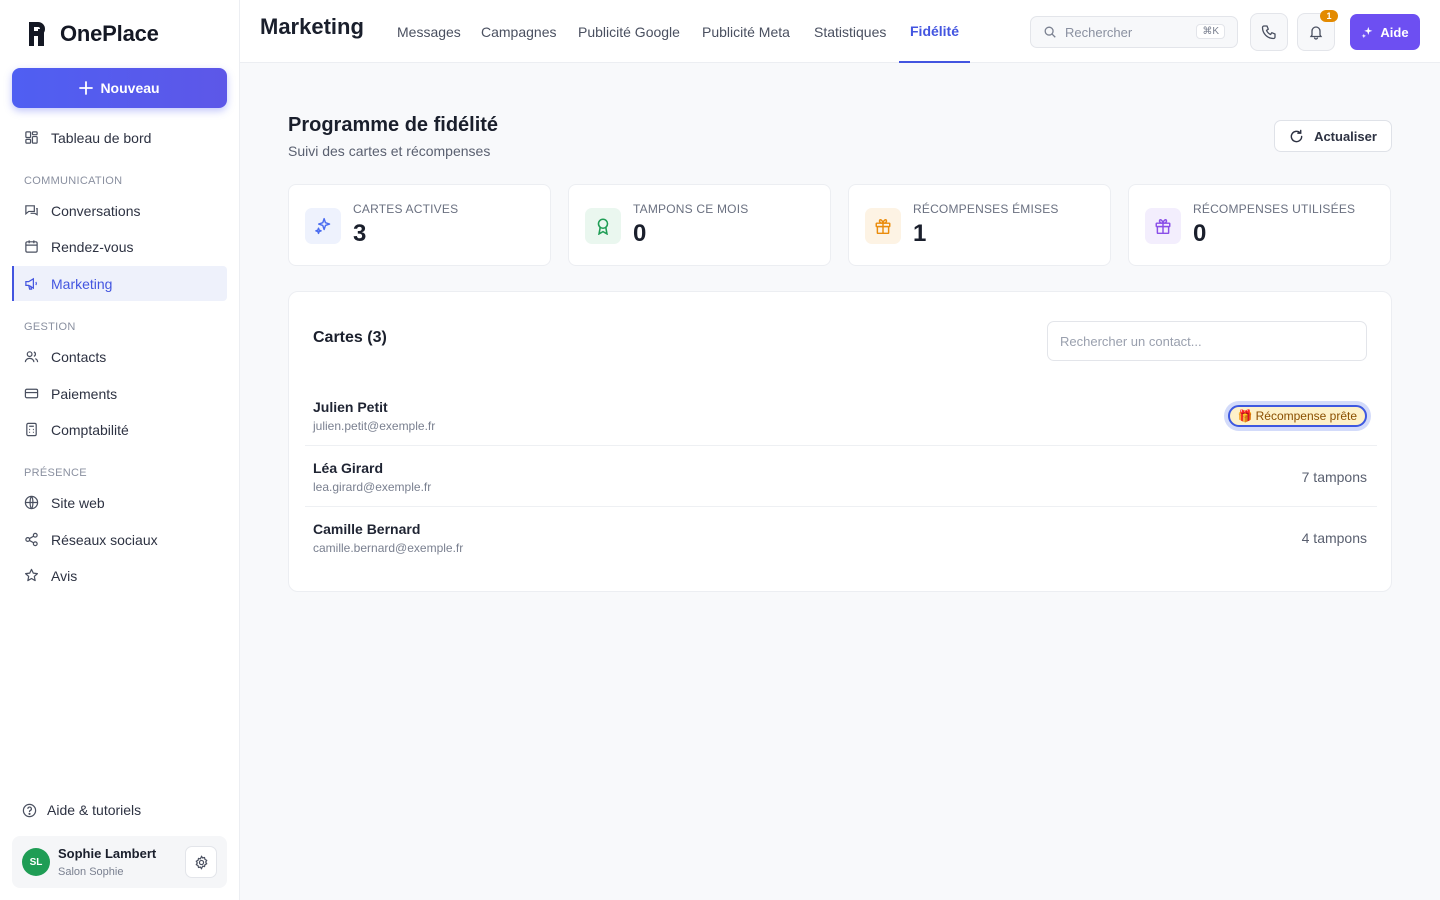 This screenshot has width=1440, height=900. What do you see at coordinates (1334, 538) in the screenshot?
I see `stamp-count: 4 tampons` at bounding box center [1334, 538].